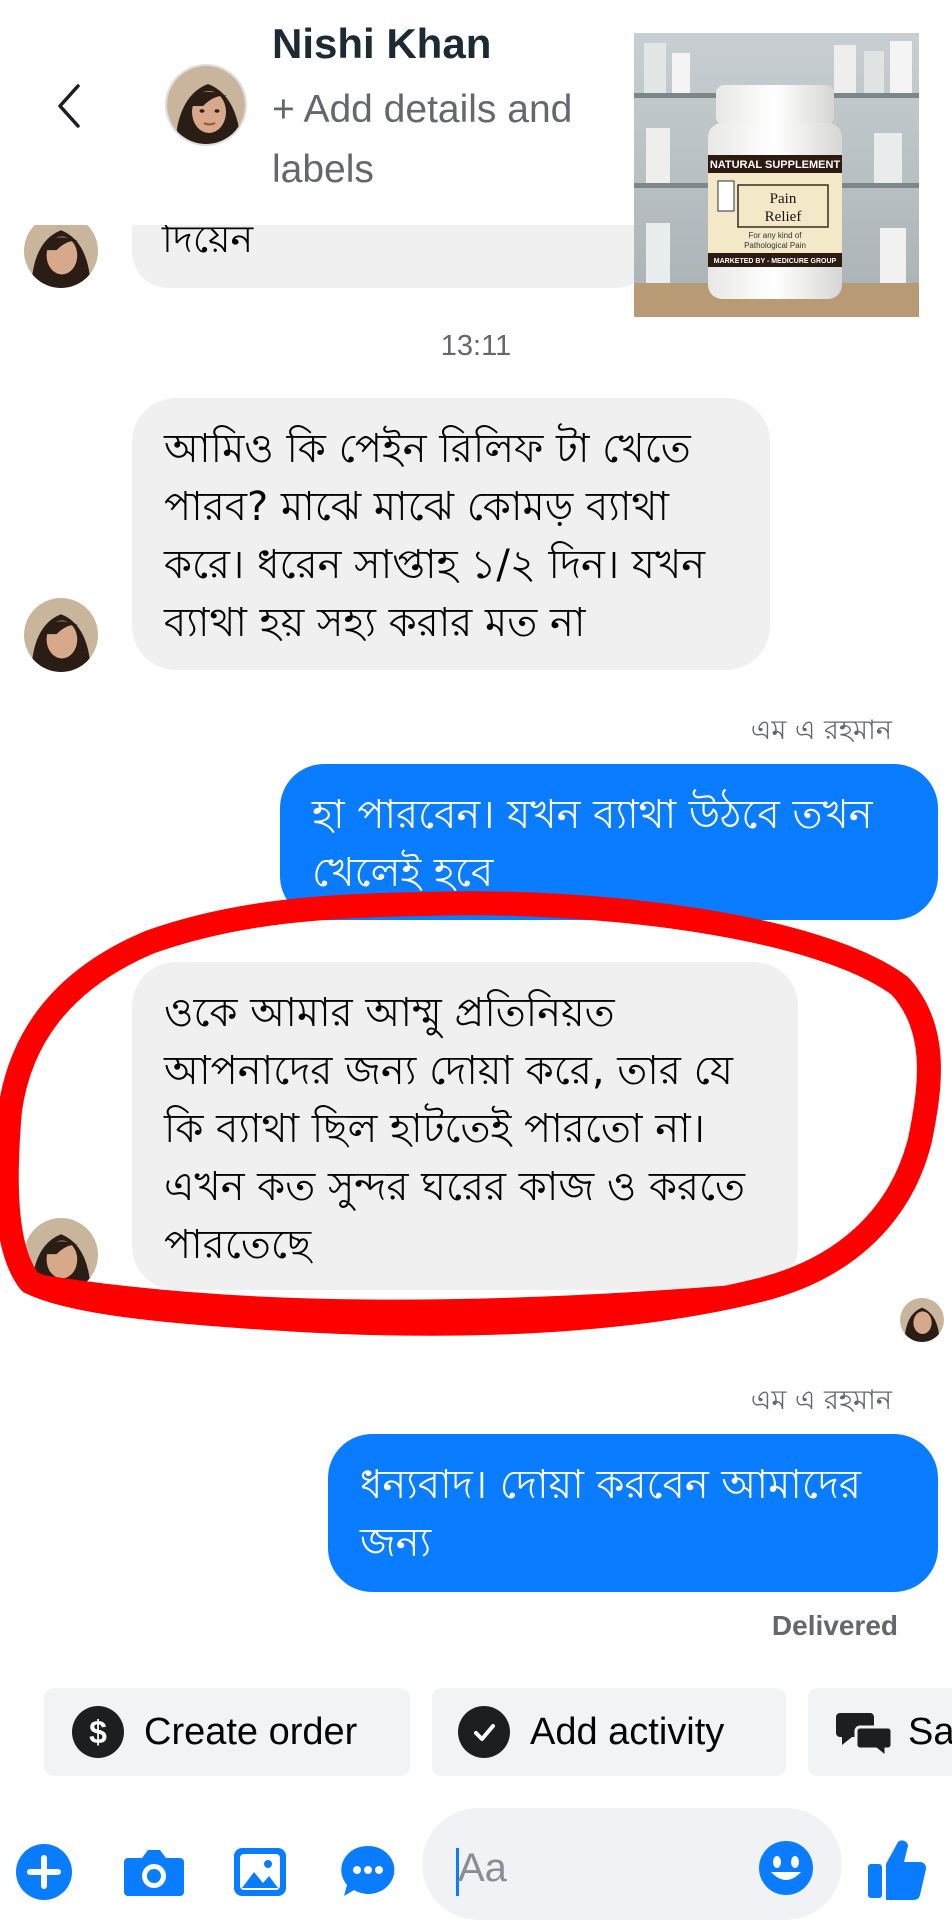  I want to click on plus-icon, so click(44, 1872).